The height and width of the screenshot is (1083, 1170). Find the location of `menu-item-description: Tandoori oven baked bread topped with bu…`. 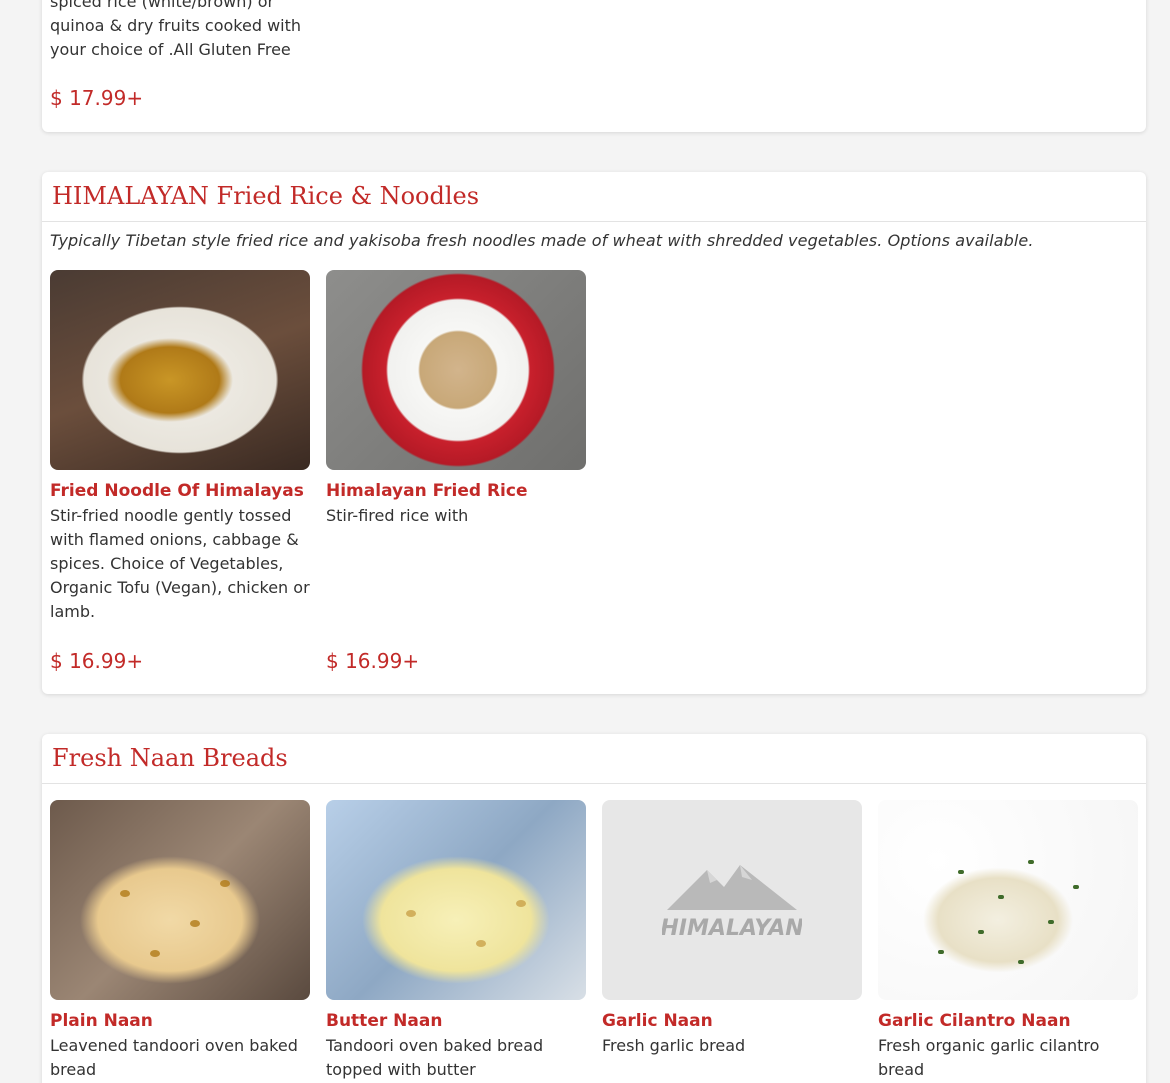

menu-item-description: Tandoori oven baked bread topped with bu… is located at coordinates (435, 1057).